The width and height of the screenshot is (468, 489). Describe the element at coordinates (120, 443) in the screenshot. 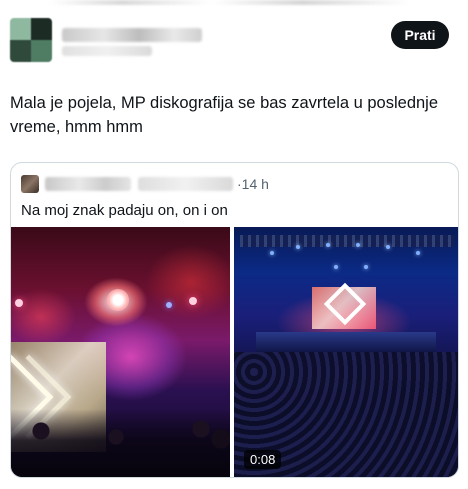

I see `audience-silhouettes` at that location.